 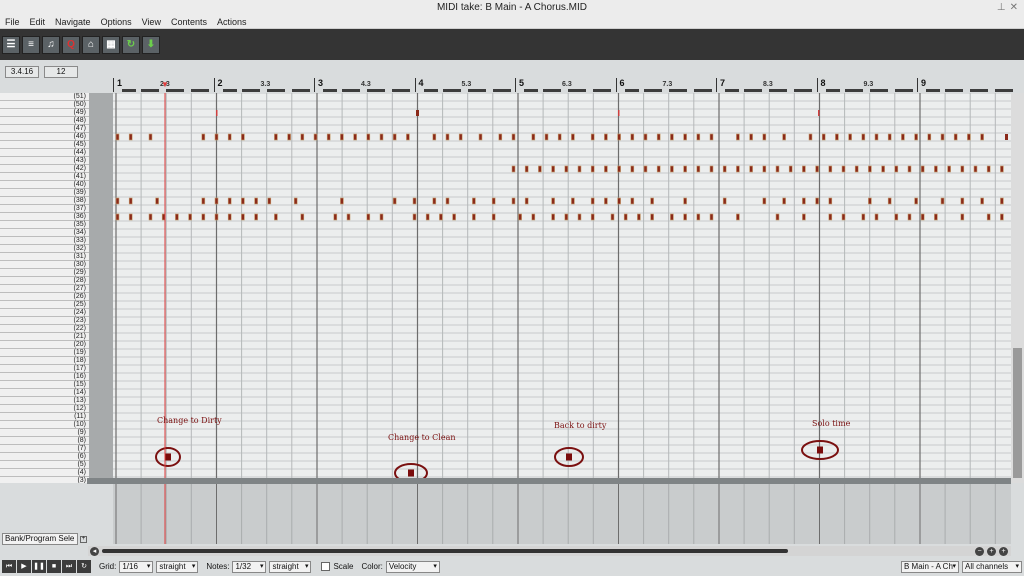 I want to click on piano-key: (4), so click(x=44, y=473).